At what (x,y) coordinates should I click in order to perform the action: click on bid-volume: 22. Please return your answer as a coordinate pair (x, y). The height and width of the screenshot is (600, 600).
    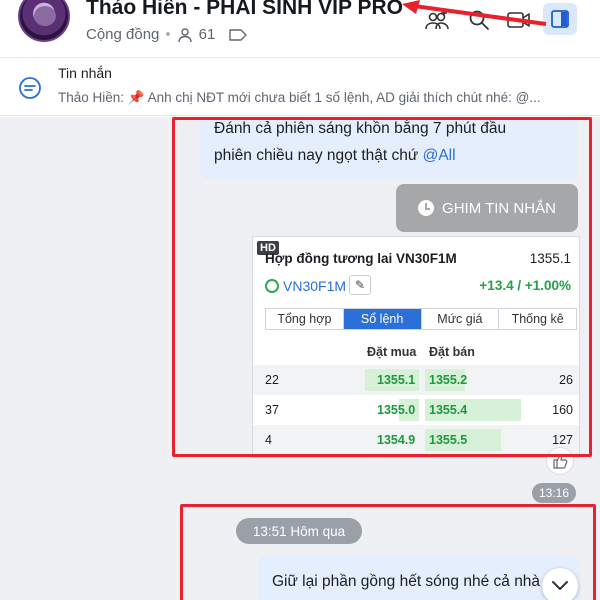
    Looking at the image, I should click on (272, 380).